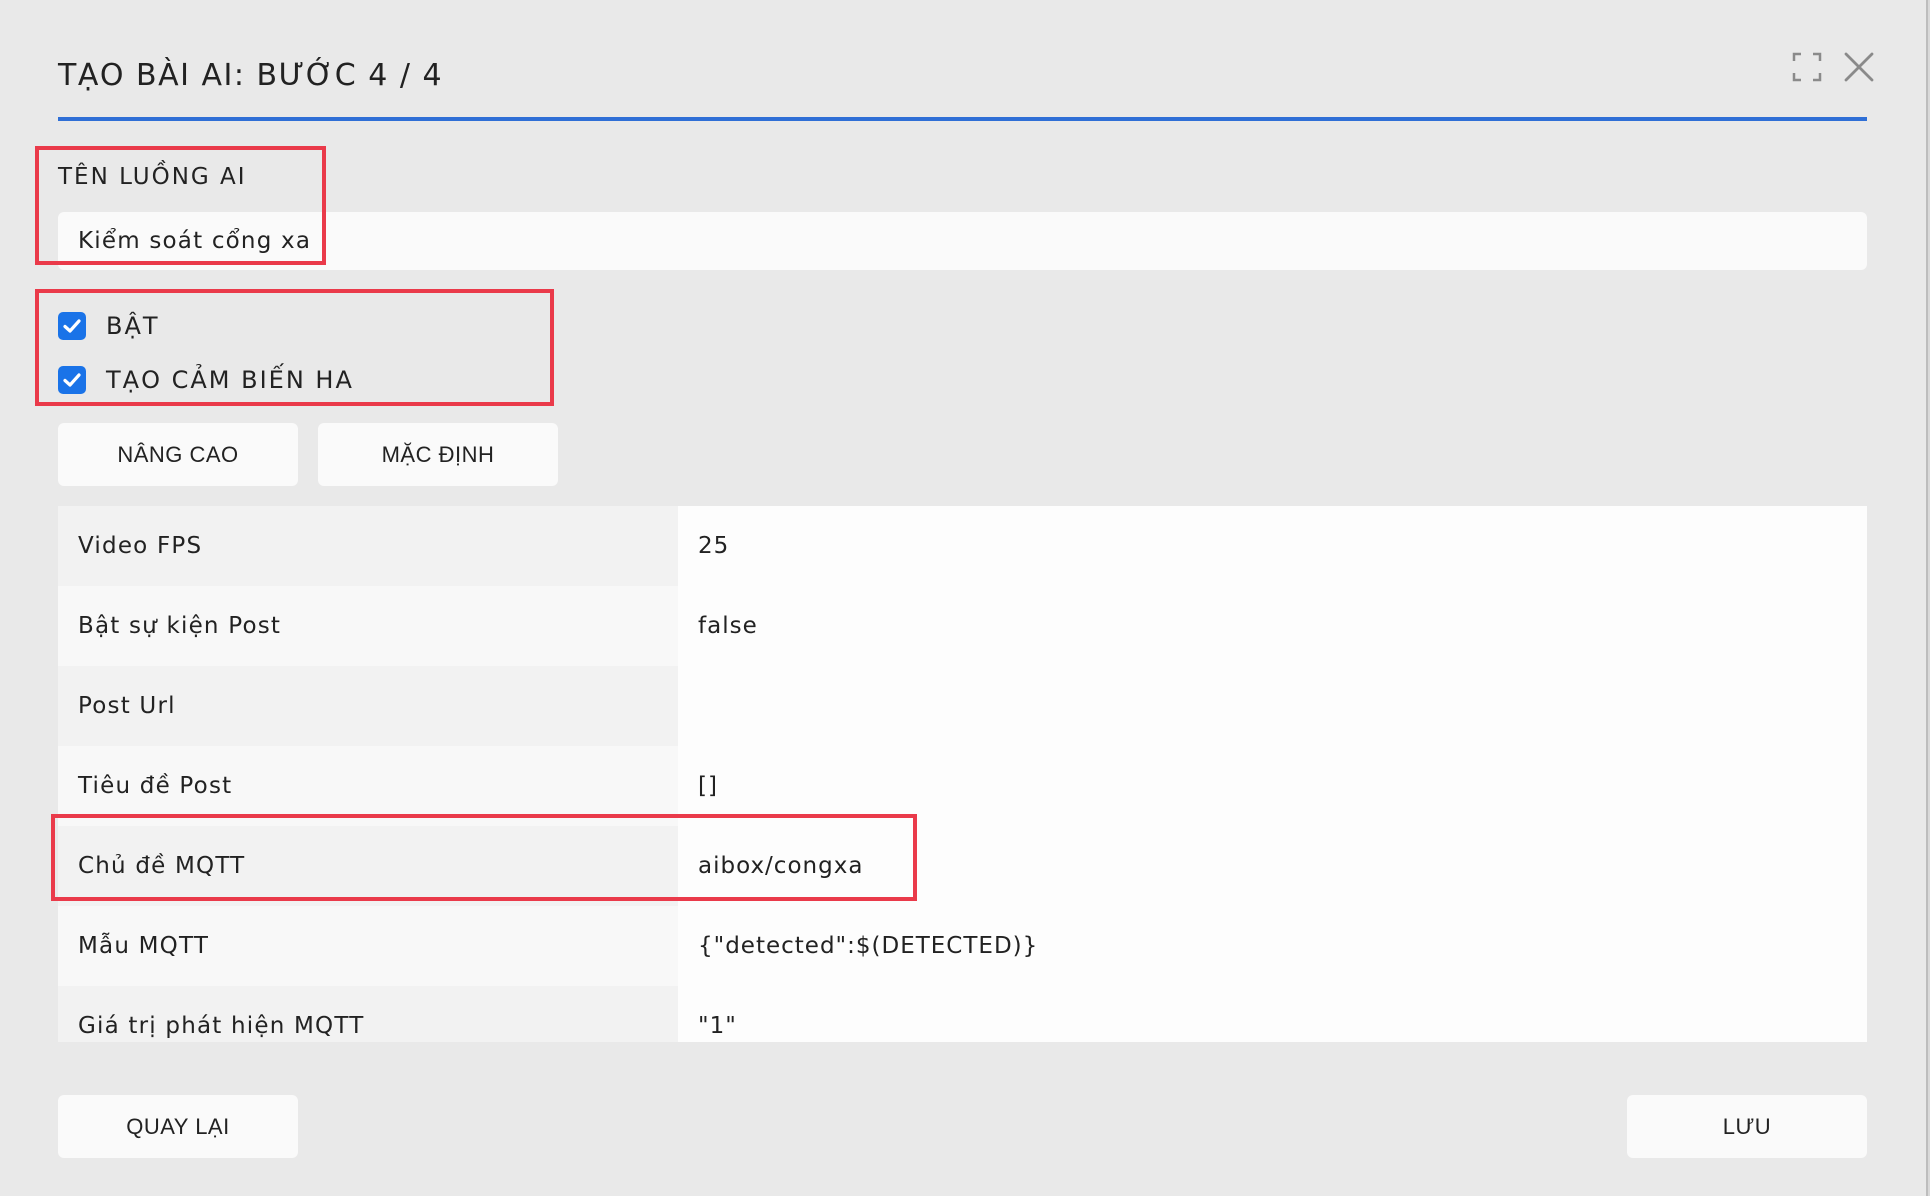 This screenshot has height=1196, width=1930. I want to click on property-value: aibox/congxa, so click(1272, 866).